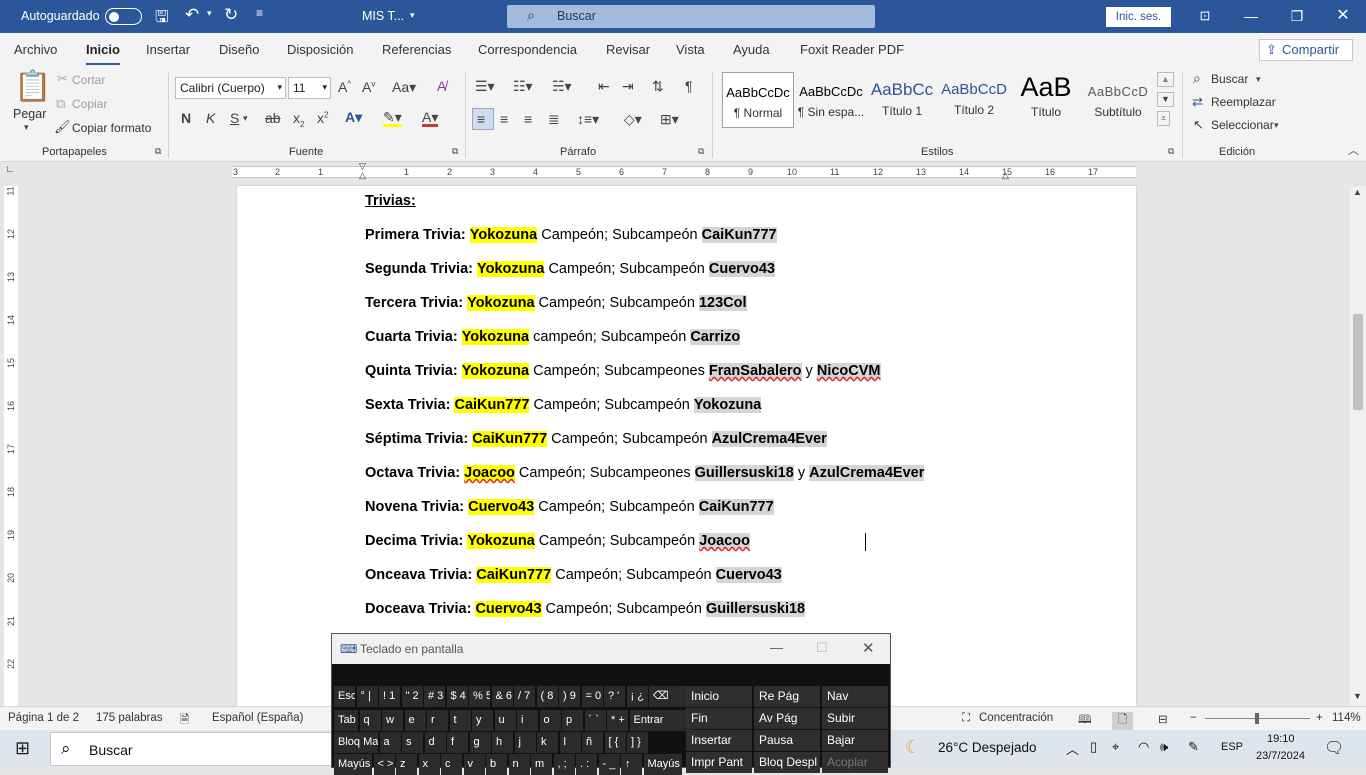 The width and height of the screenshot is (1366, 775). I want to click on undo-dropdown-icon: ▾, so click(209, 13).